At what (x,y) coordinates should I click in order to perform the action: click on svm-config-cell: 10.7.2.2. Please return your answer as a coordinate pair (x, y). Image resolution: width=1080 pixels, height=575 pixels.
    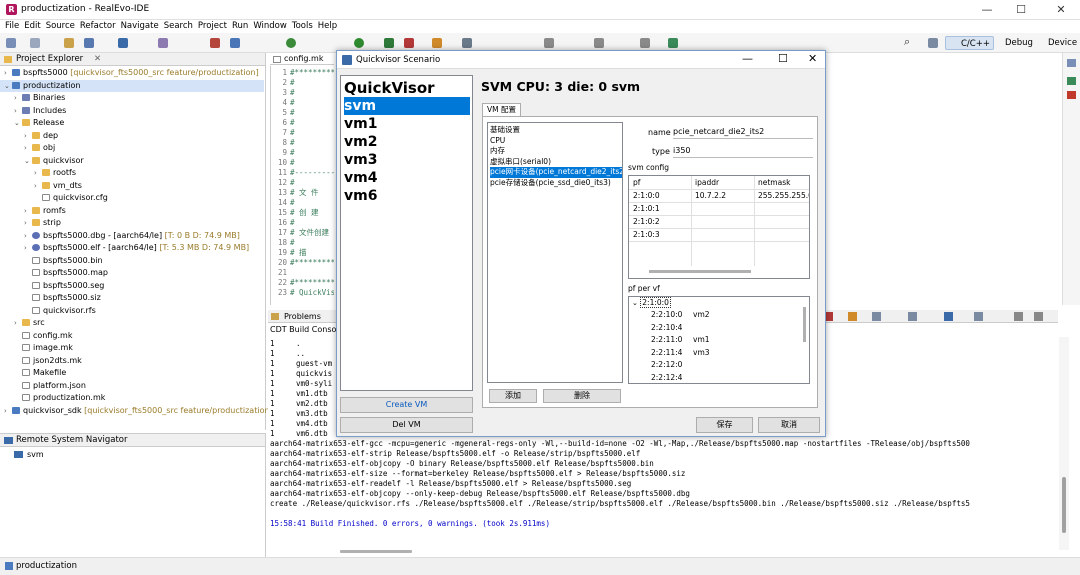
    Looking at the image, I should click on (710, 195).